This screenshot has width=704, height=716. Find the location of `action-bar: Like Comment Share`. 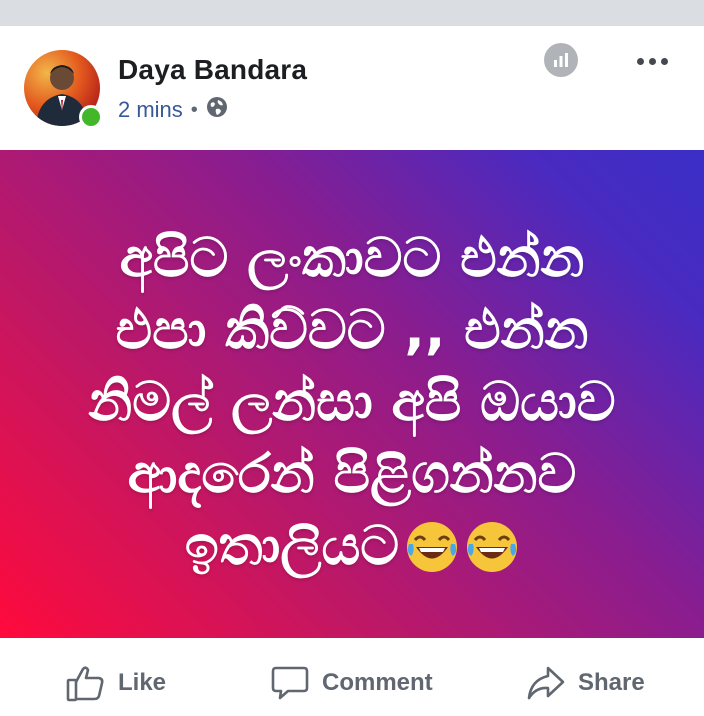

action-bar: Like Comment Share is located at coordinates (352, 683).